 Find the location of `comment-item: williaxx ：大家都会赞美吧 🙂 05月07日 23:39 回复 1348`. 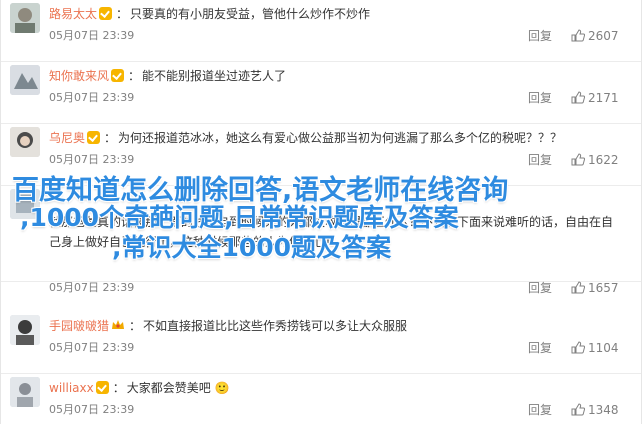

comment-item: williaxx ：大家都会赞美吧 🙂 05月07日 23:39 回复 1348 is located at coordinates (321, 399).